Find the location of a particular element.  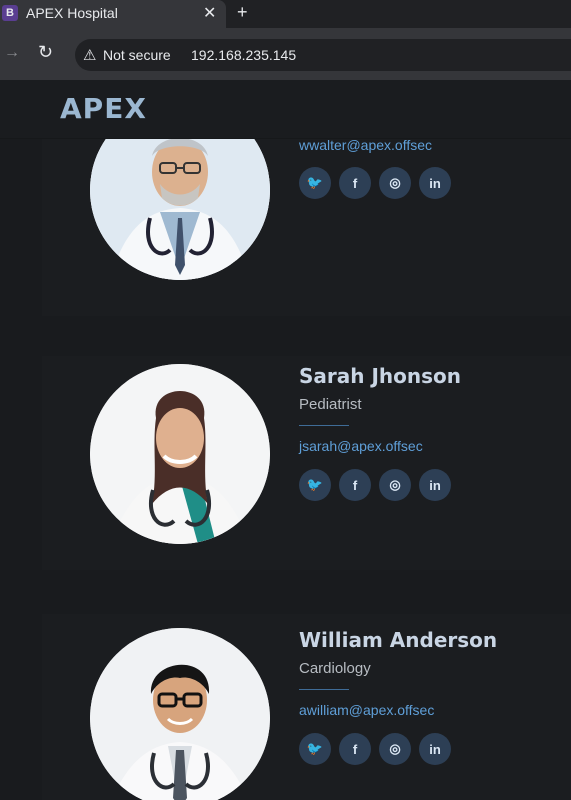

doctor-email: jsarah@apex.offsec is located at coordinates (361, 446).